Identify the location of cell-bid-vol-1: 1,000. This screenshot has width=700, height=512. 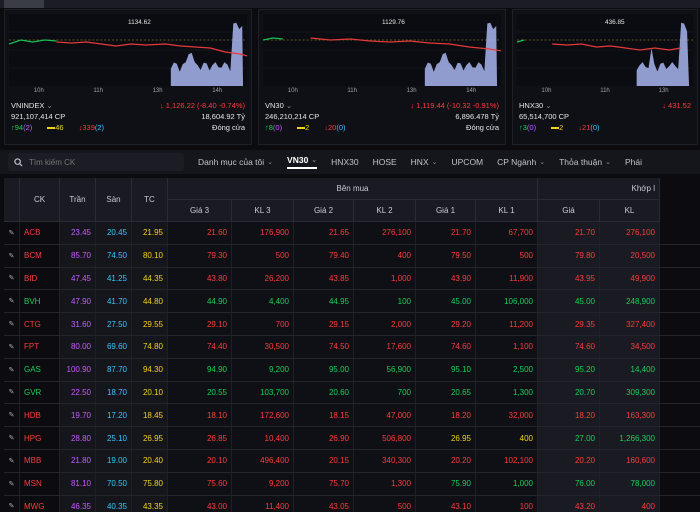
(507, 483).